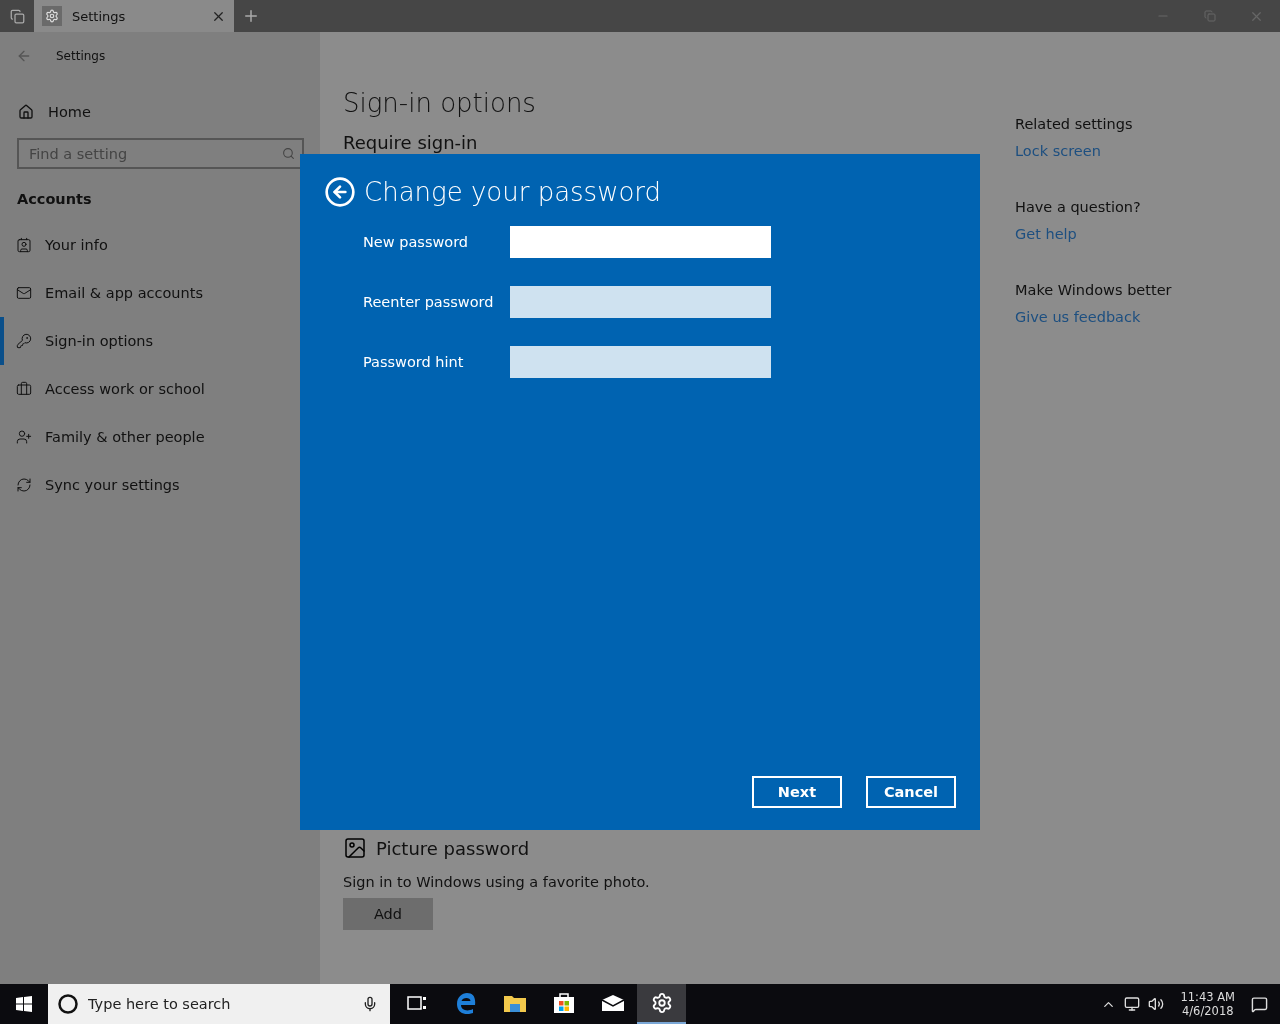 This screenshot has height=1024, width=1280. What do you see at coordinates (355, 848) in the screenshot?
I see `picture-icon` at bounding box center [355, 848].